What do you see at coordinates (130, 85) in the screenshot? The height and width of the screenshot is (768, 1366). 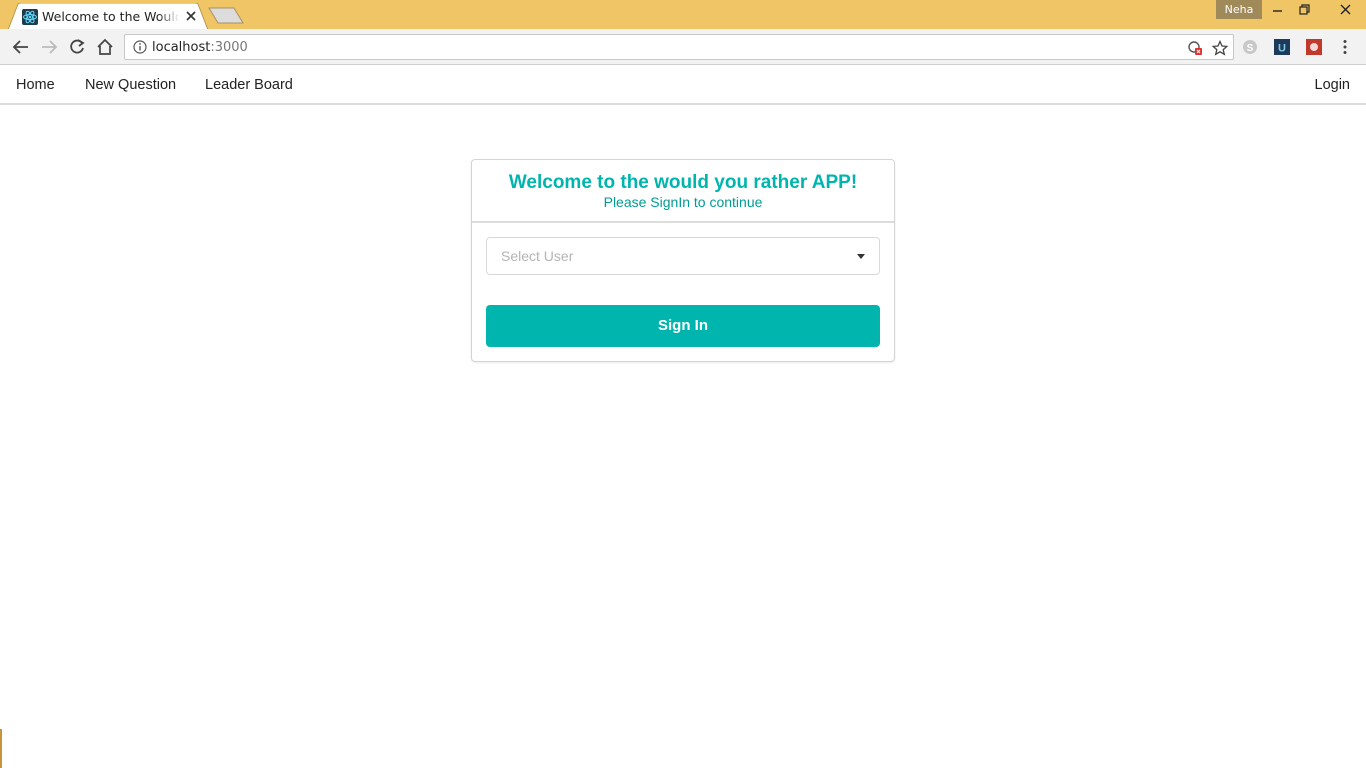 I see `nav-new-question: New Question` at bounding box center [130, 85].